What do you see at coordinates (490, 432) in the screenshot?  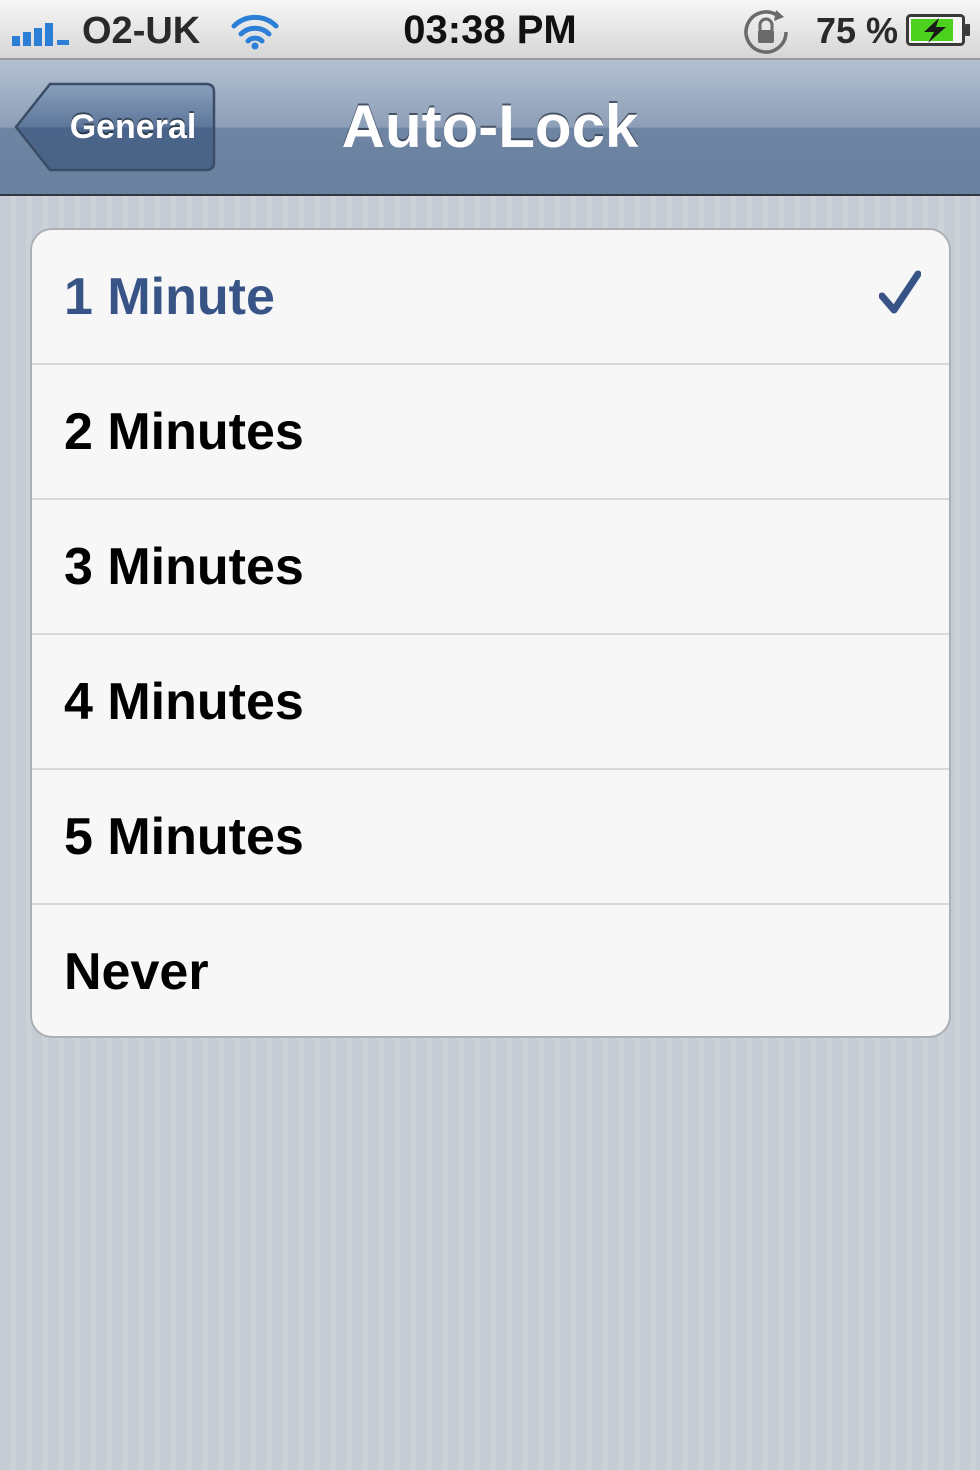 I see `option-row-2-minutes: 2 Minutes` at bounding box center [490, 432].